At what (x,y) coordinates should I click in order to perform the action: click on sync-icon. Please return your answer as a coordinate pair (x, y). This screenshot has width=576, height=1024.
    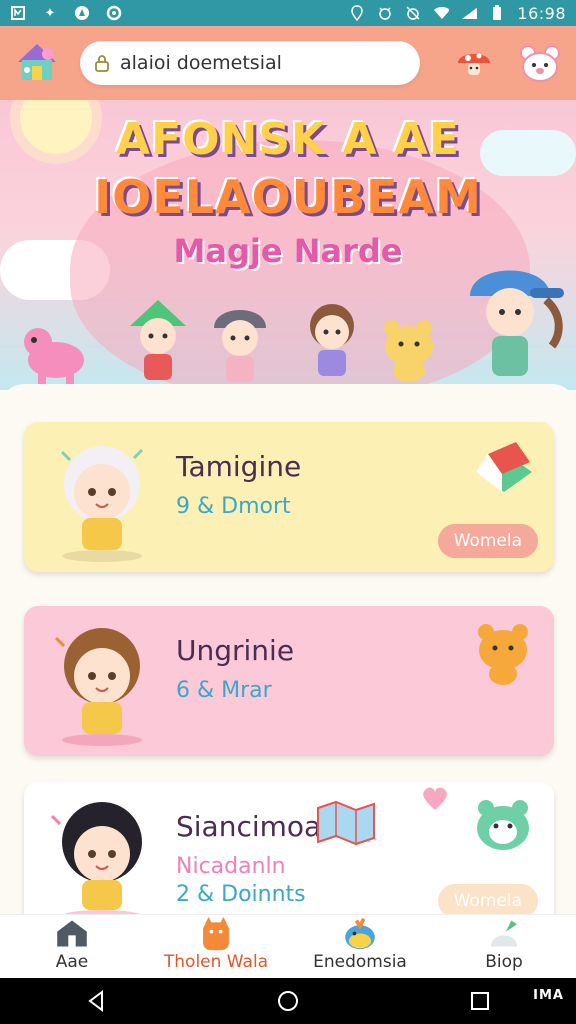
    Looking at the image, I should click on (114, 13).